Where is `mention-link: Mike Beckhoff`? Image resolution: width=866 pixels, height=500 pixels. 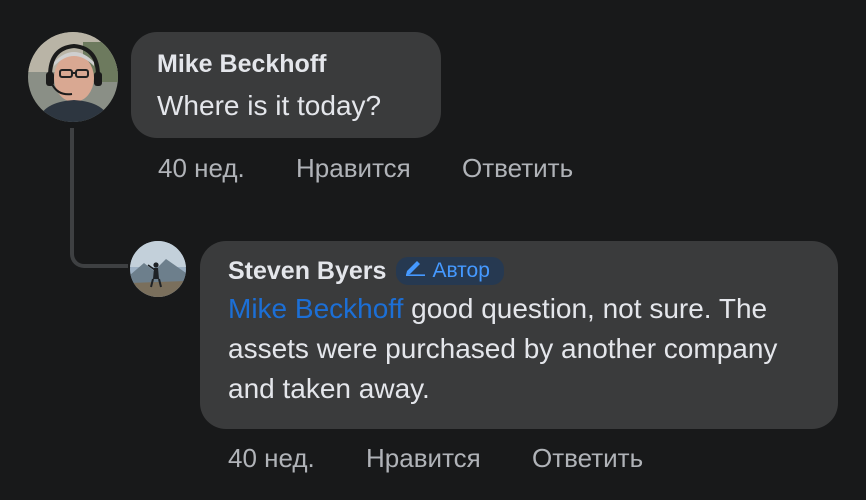
mention-link: Mike Beckhoff is located at coordinates (315, 308).